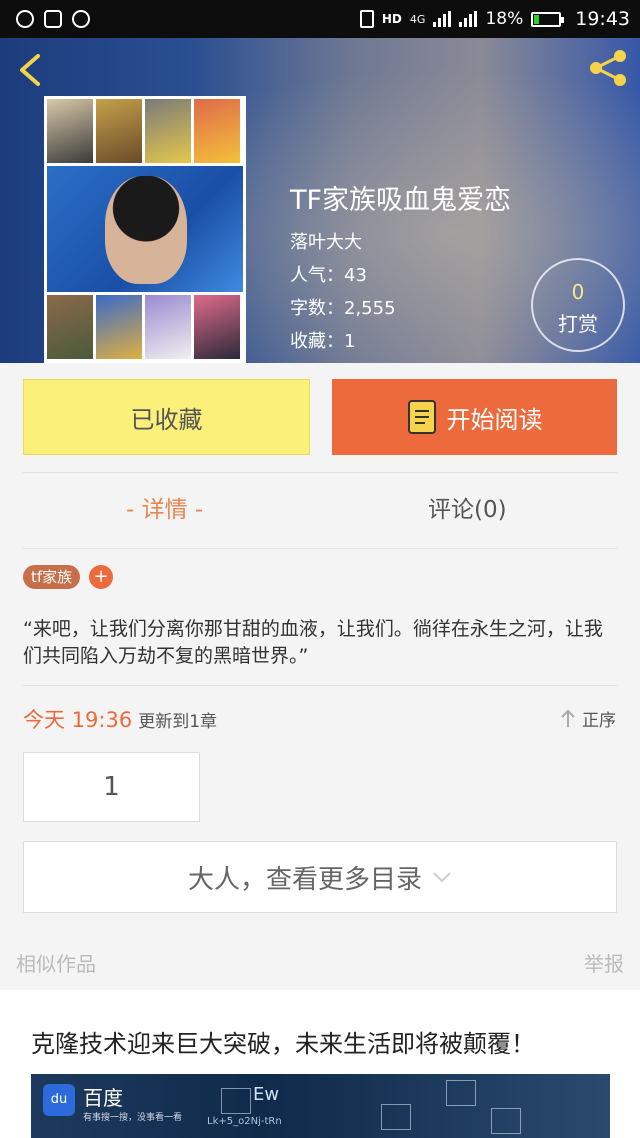 This screenshot has height=1138, width=640. What do you see at coordinates (442, 19) in the screenshot?
I see `signal-icon` at bounding box center [442, 19].